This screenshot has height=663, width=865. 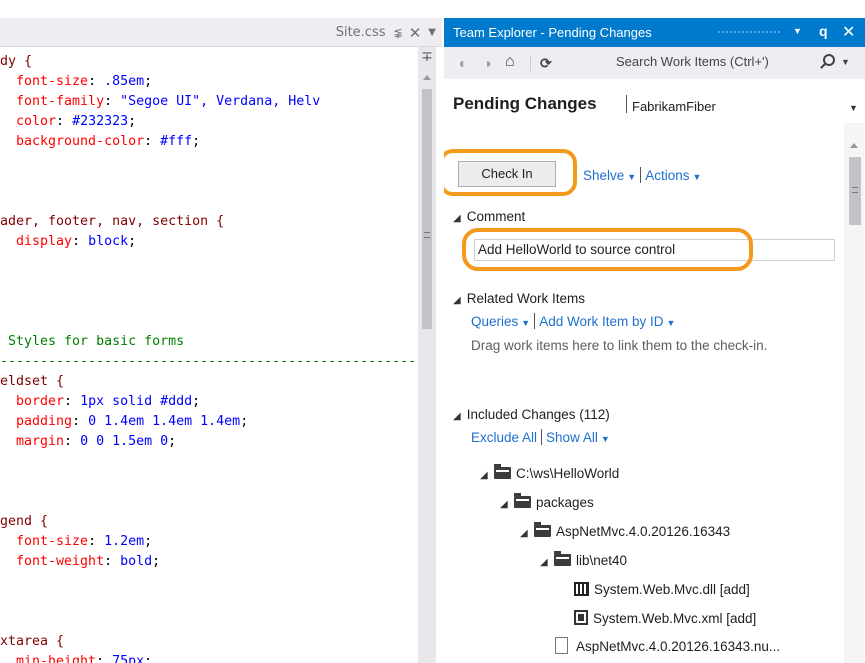 What do you see at coordinates (32, 401) in the screenshot?
I see `code-token: border` at bounding box center [32, 401].